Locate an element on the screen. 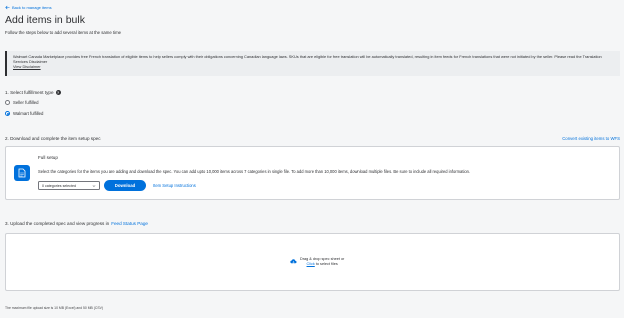 Image resolution: width=624 pixels, height=318 pixels. dropzone-line2: Click to select files is located at coordinates (322, 264).